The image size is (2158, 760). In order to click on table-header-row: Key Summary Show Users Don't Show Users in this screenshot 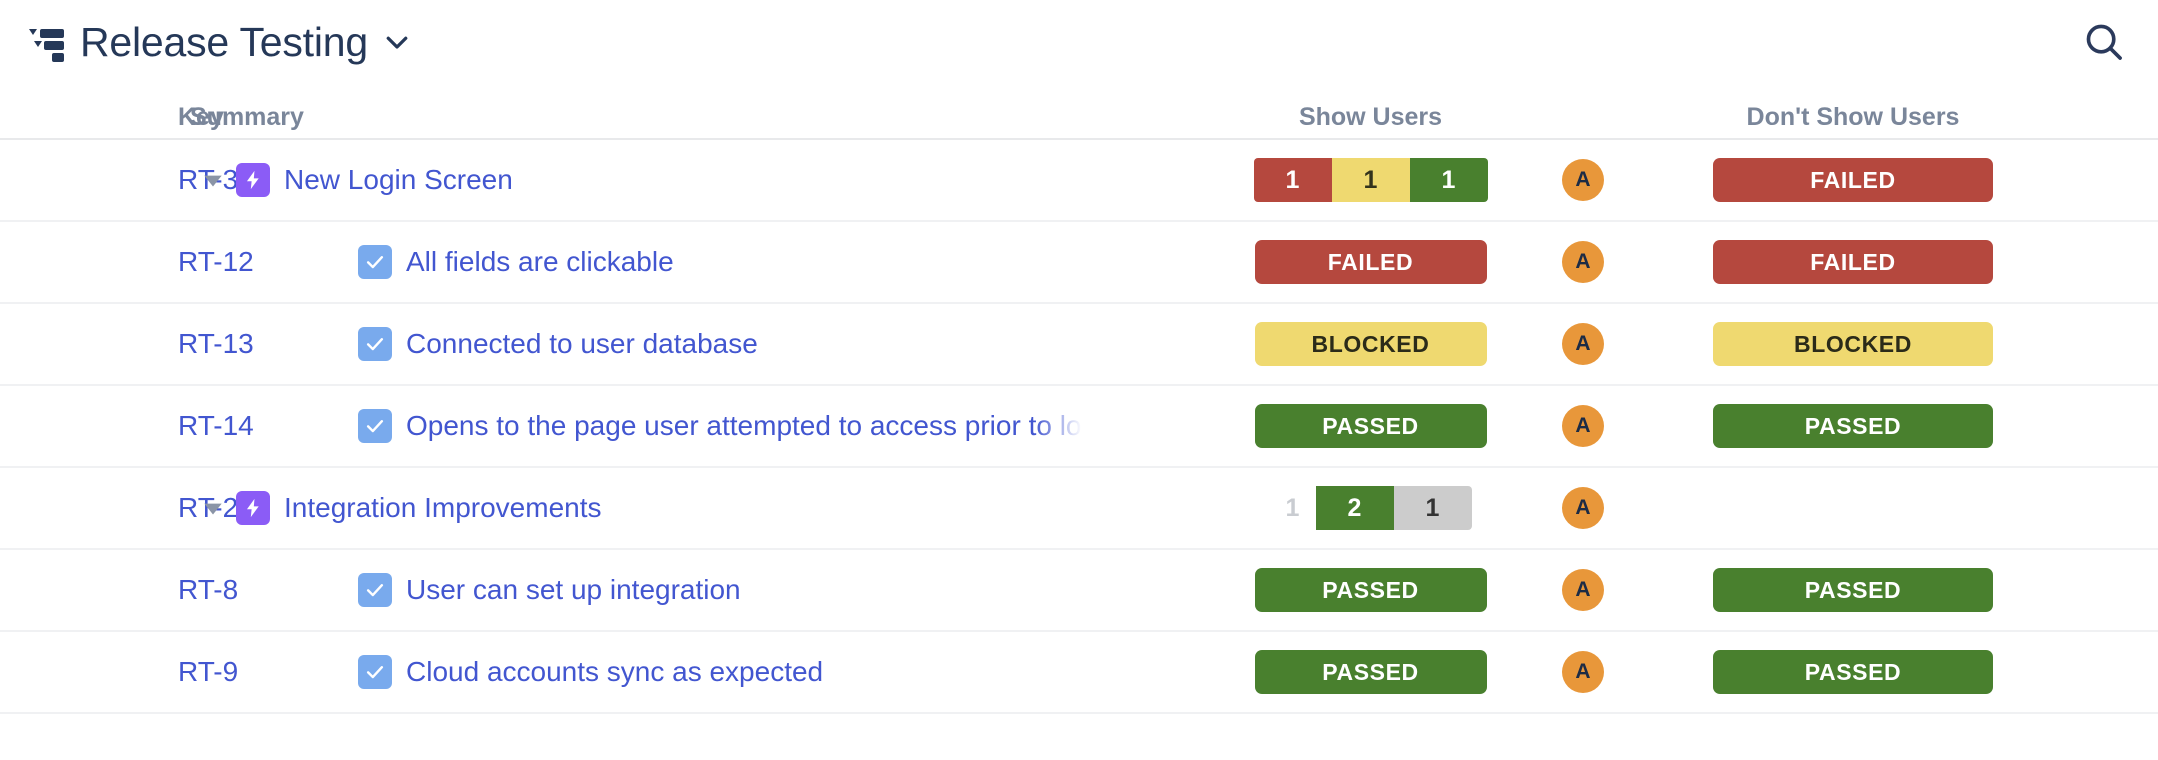, I will do `click(1079, 112)`.